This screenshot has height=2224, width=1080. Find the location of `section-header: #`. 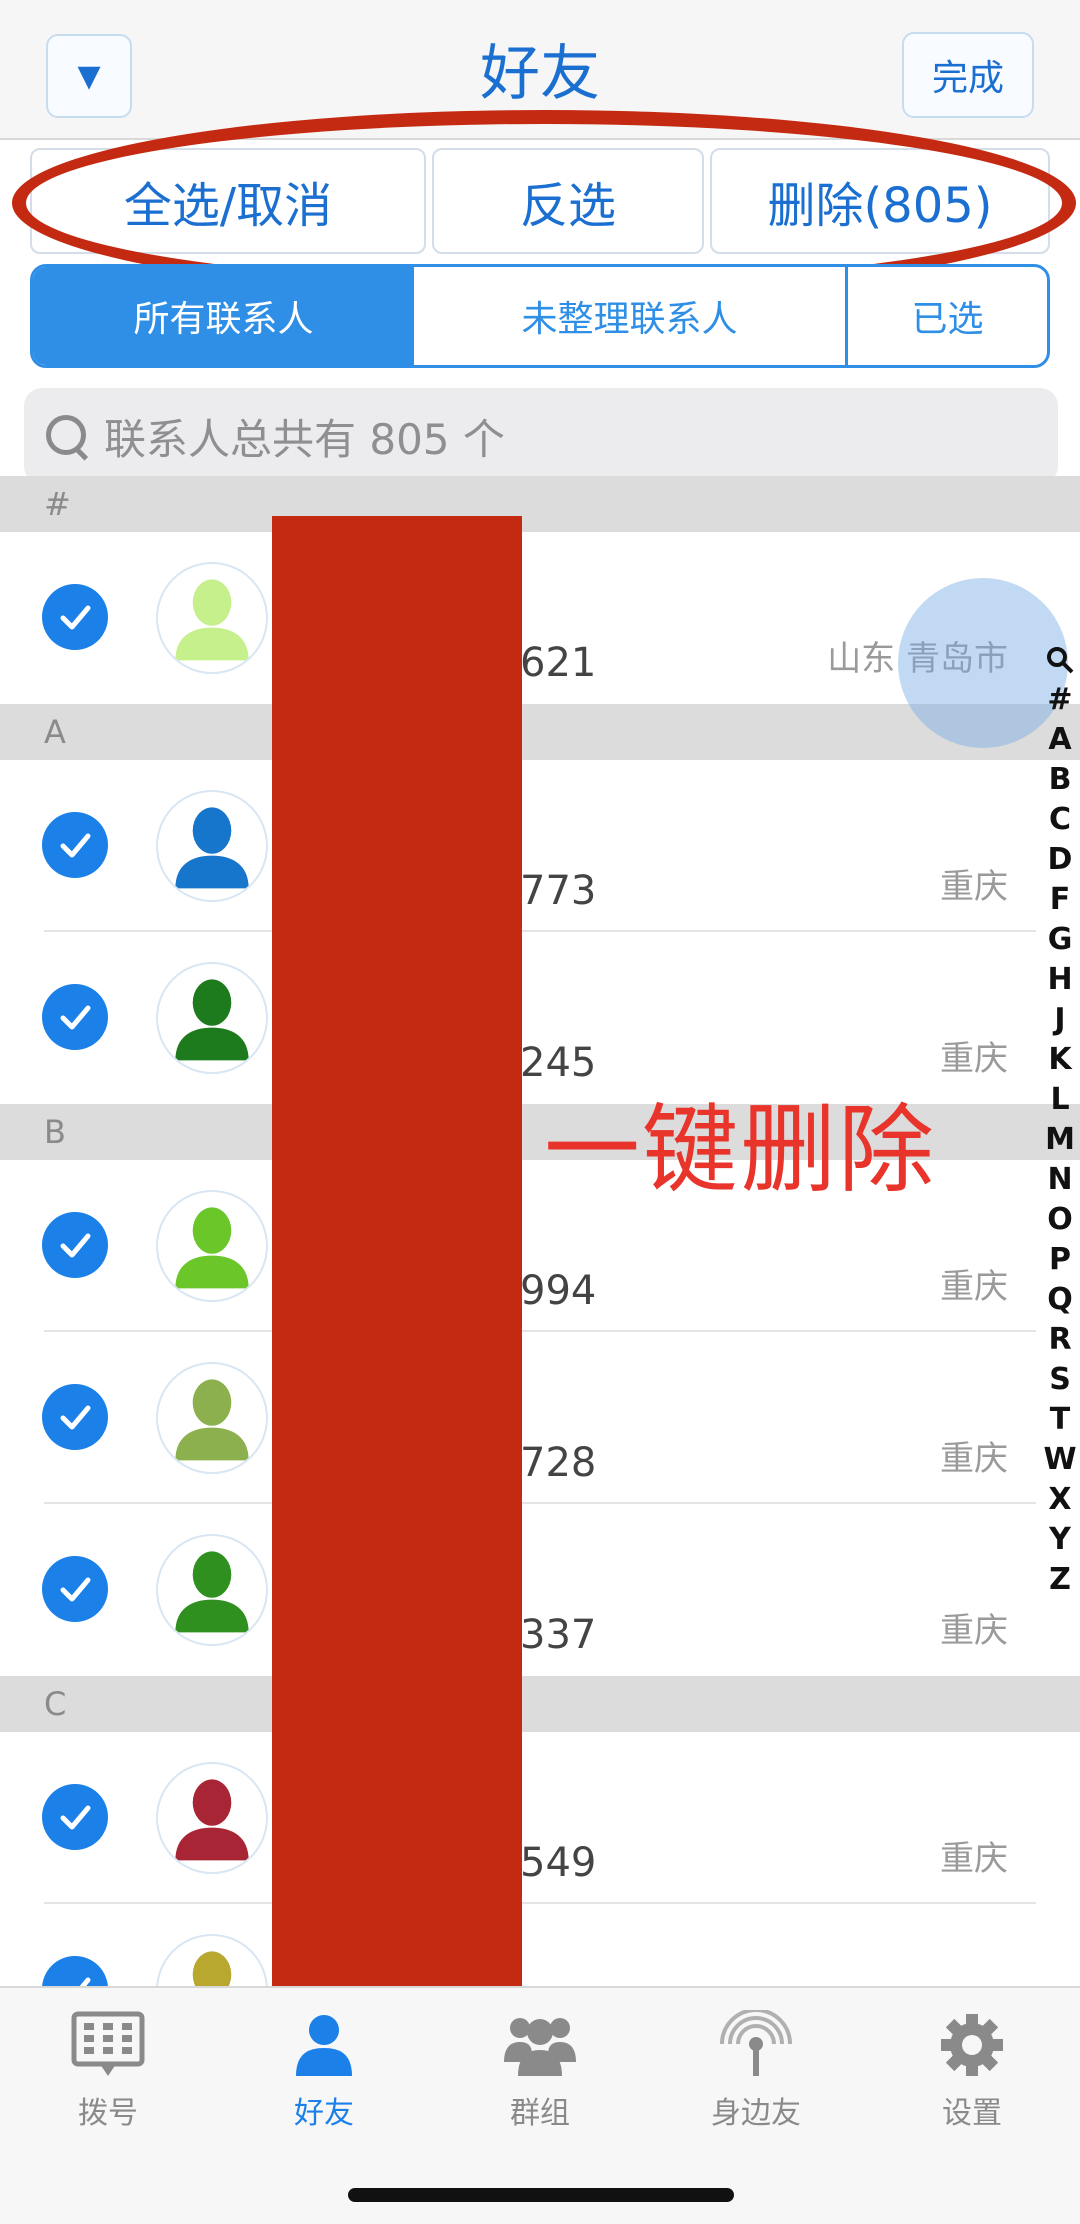

section-header: # is located at coordinates (540, 504).